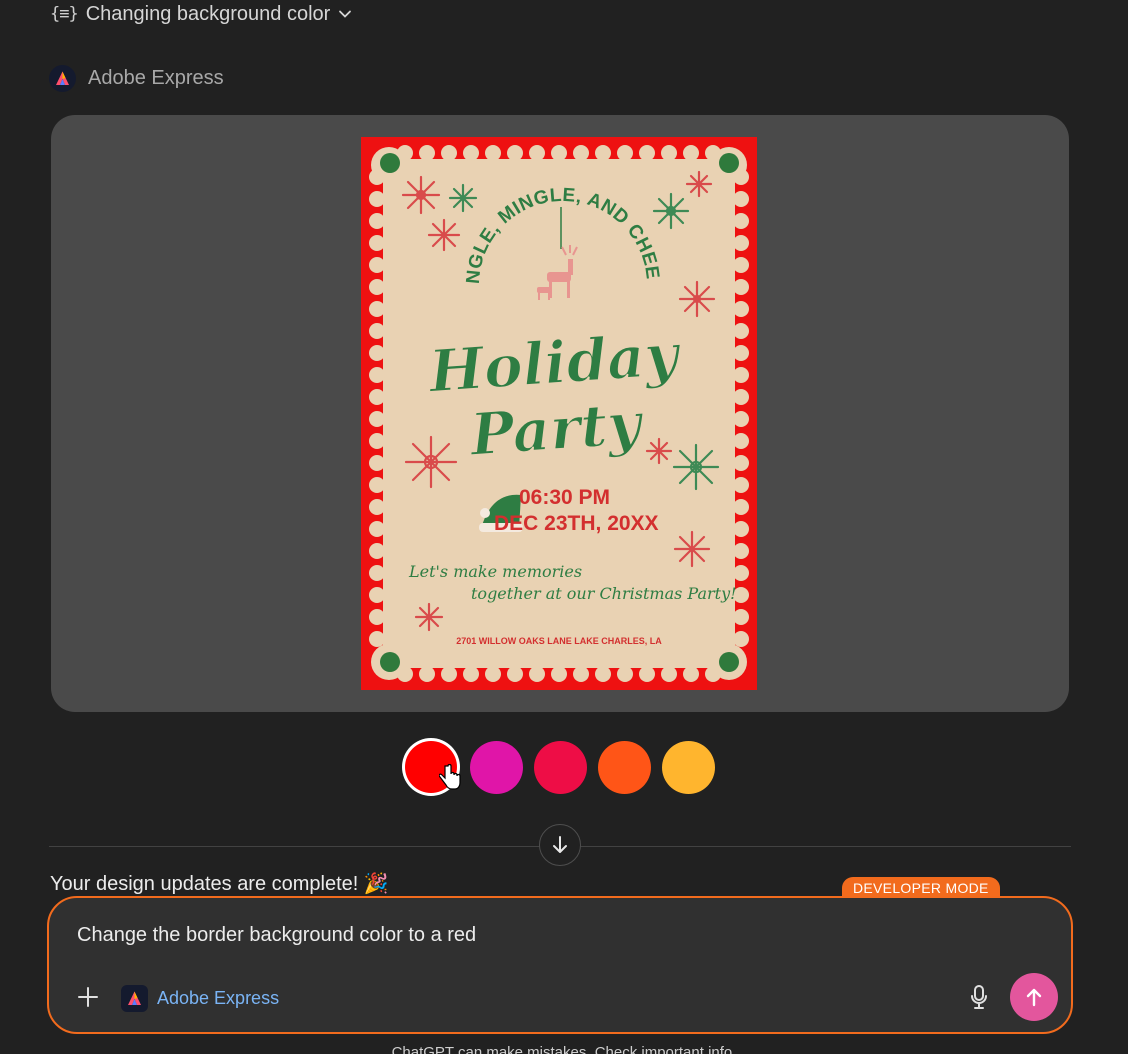 Image resolution: width=1128 pixels, height=1054 pixels. I want to click on flyer-address: 2701 WILLOW OAKS LANE LAKE CHARLES, LA, so click(559, 641).